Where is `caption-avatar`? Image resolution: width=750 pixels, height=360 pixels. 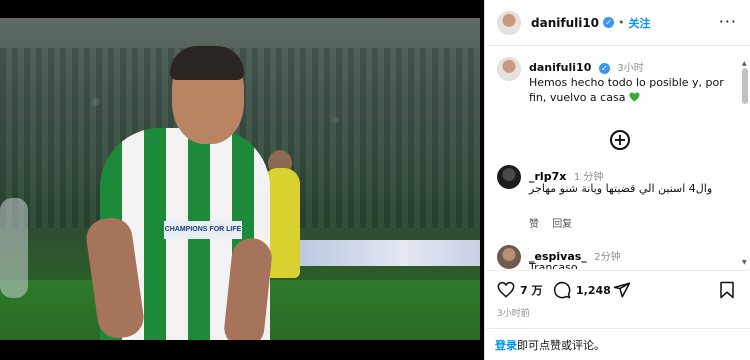 caption-avatar is located at coordinates (509, 69).